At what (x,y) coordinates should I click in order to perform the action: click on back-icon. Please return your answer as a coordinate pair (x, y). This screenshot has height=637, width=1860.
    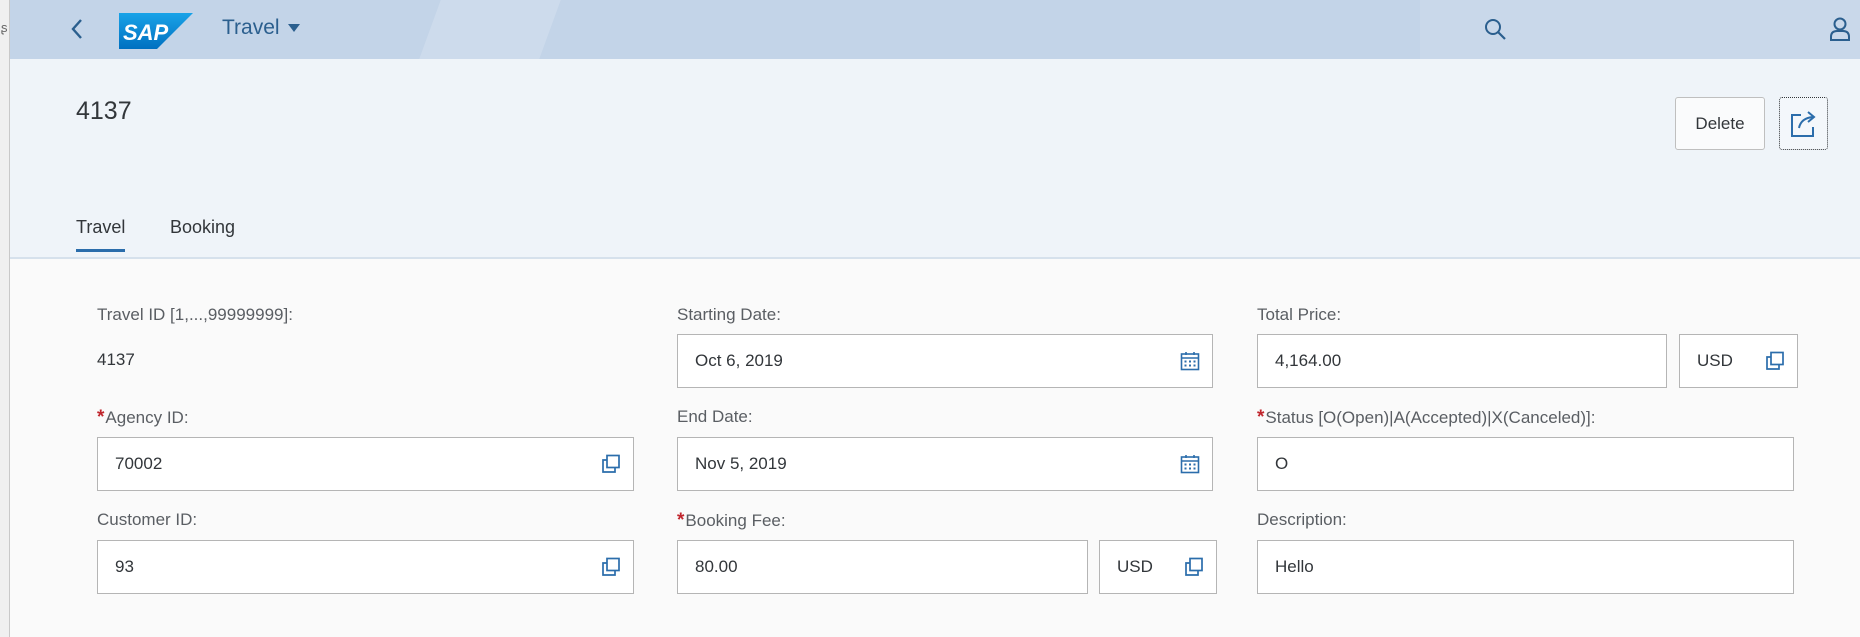
    Looking at the image, I should click on (76, 29).